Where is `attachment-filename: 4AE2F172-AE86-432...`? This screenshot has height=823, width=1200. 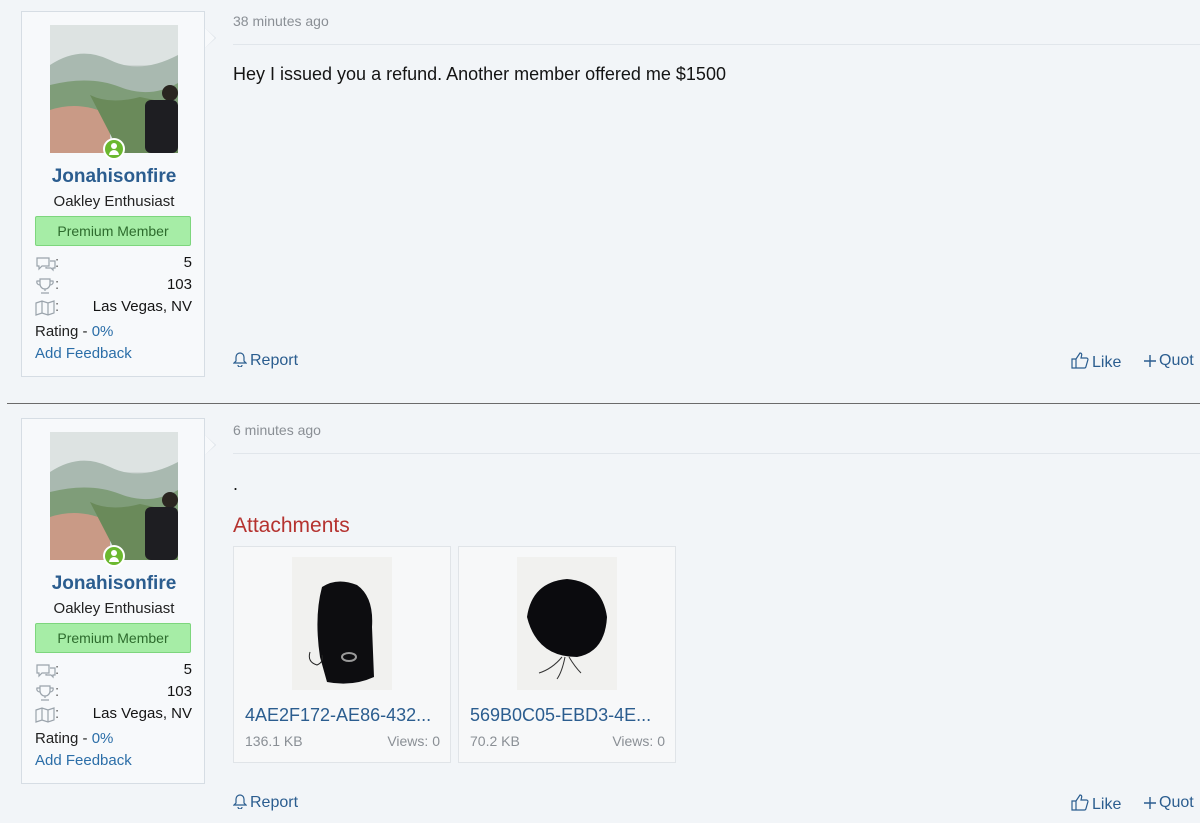
attachment-filename: 4AE2F172-AE86-432... is located at coordinates (338, 715).